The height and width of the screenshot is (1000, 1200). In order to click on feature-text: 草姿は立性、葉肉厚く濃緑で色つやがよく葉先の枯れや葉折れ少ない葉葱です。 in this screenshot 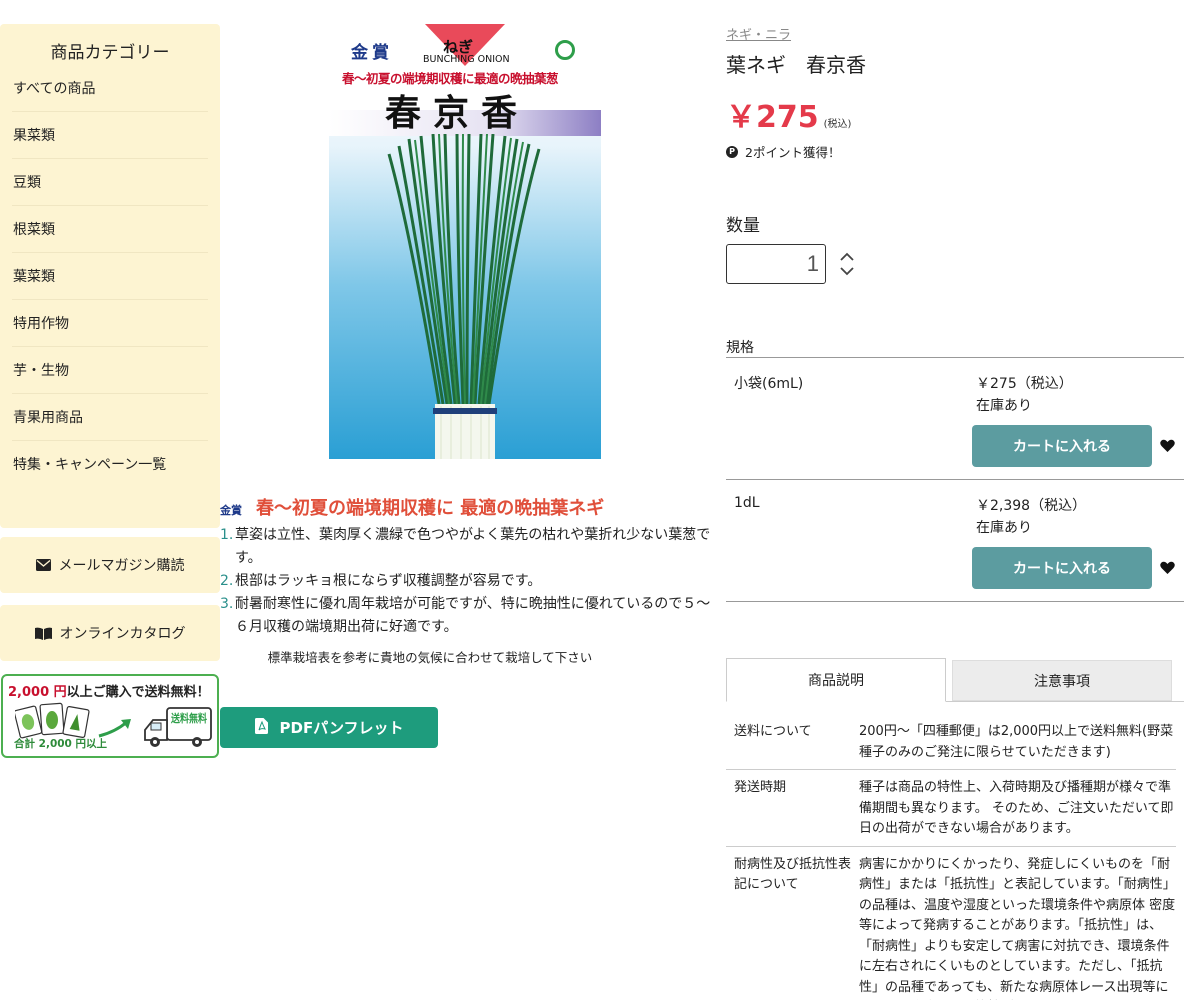, I will do `click(473, 546)`.